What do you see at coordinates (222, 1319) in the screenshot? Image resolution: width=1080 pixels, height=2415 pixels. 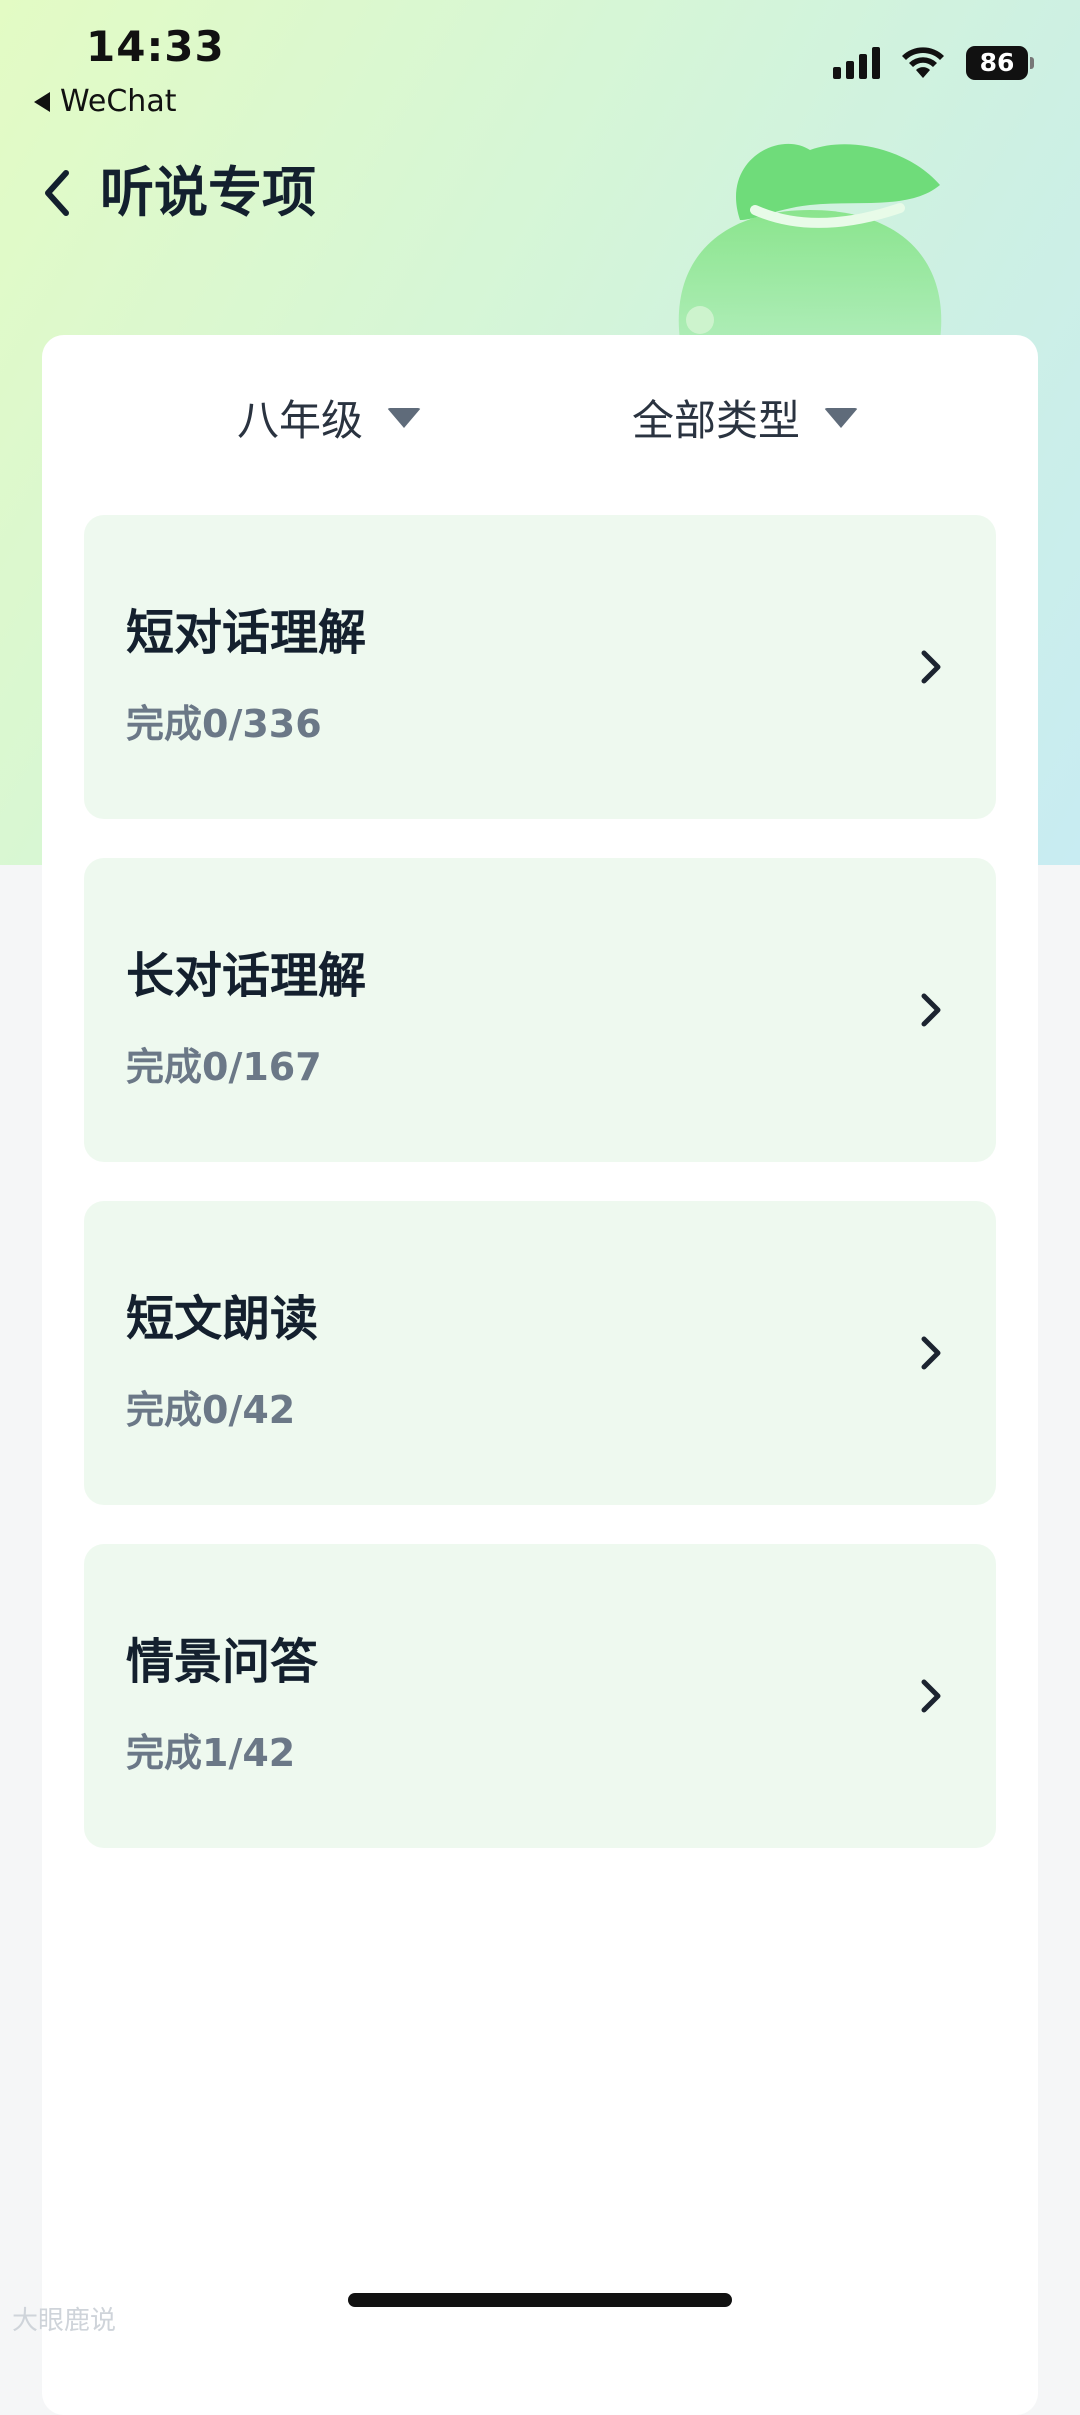 I see `item-title: 短文朗读` at bounding box center [222, 1319].